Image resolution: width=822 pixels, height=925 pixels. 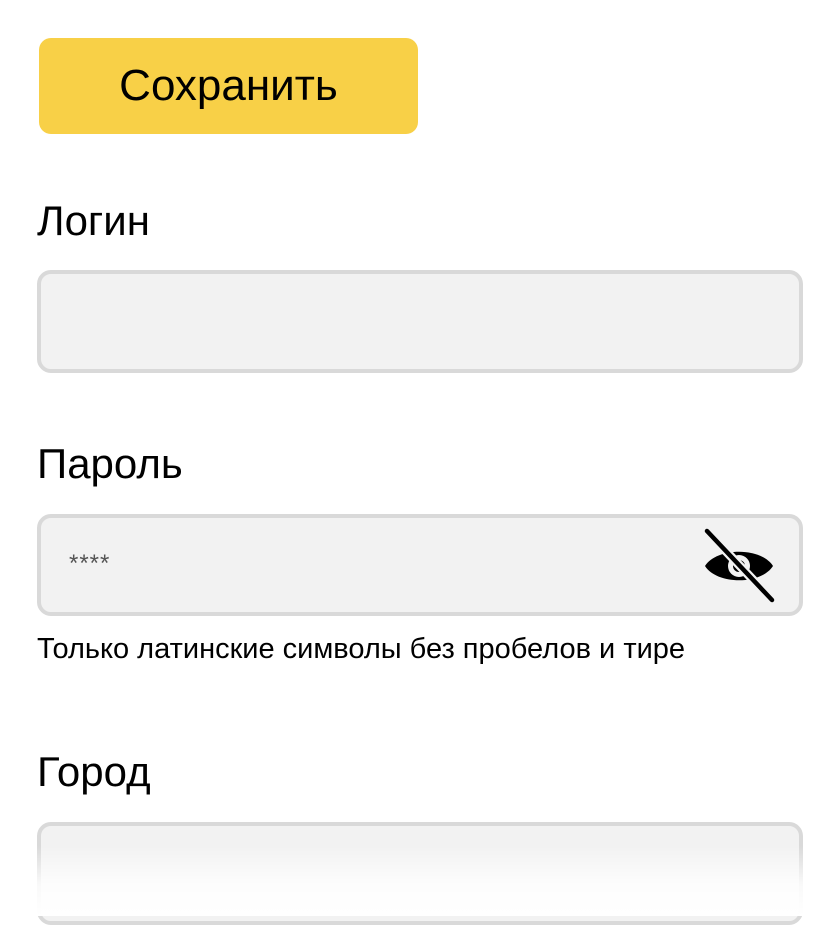 I want to click on login-field-container, so click(x=420, y=321).